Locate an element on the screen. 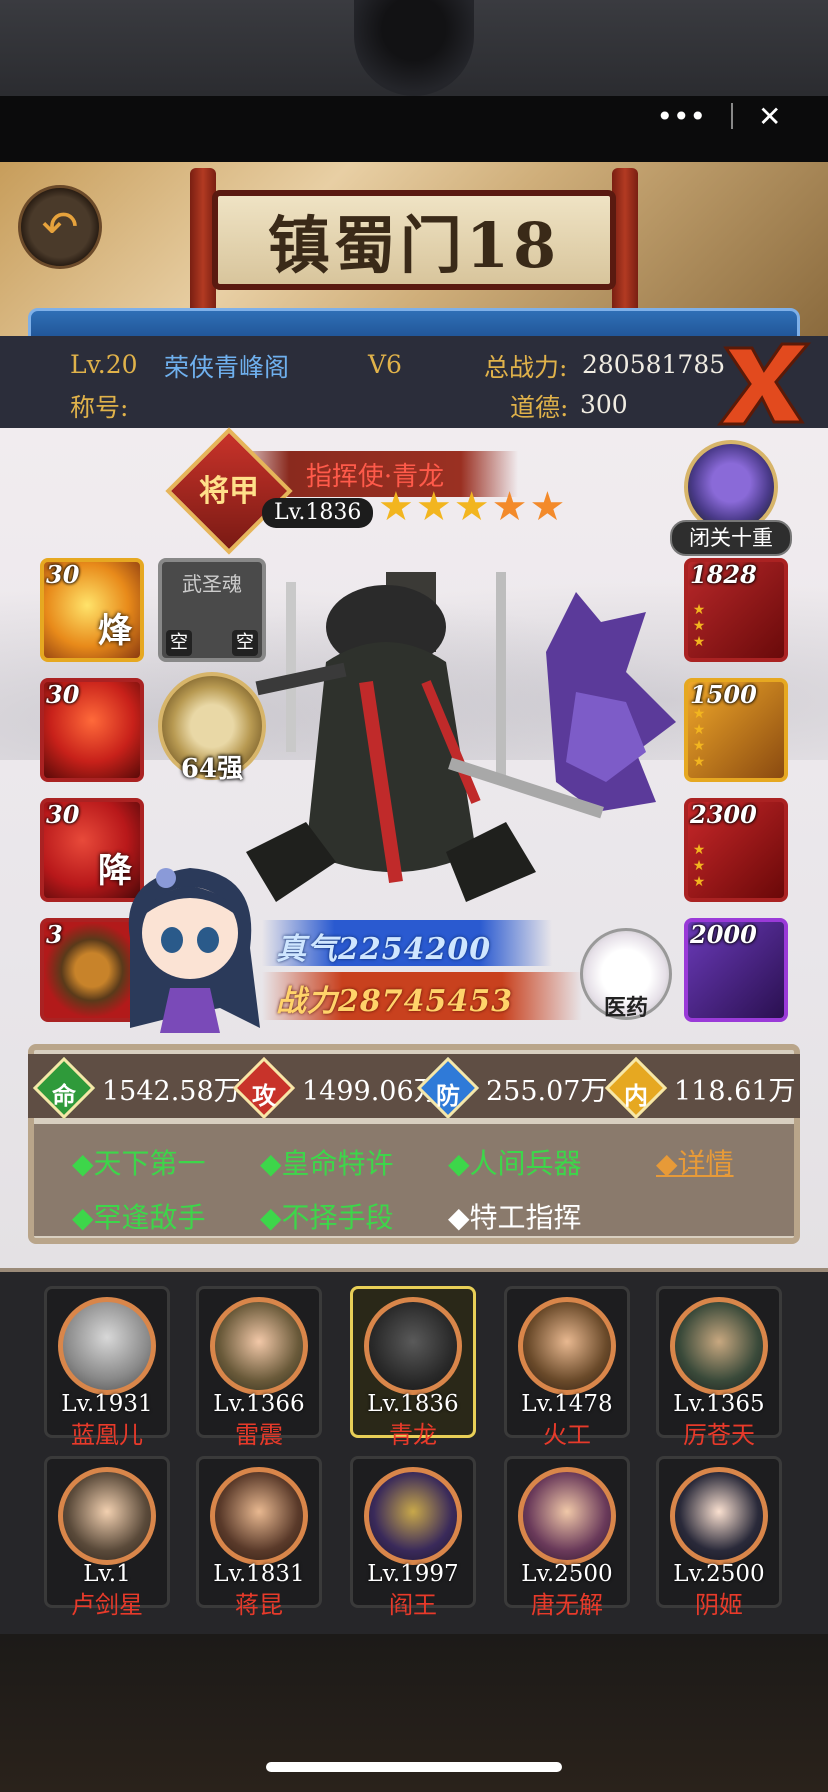 The image size is (828, 1792). roster-level: Lv.1831 is located at coordinates (259, 1574).